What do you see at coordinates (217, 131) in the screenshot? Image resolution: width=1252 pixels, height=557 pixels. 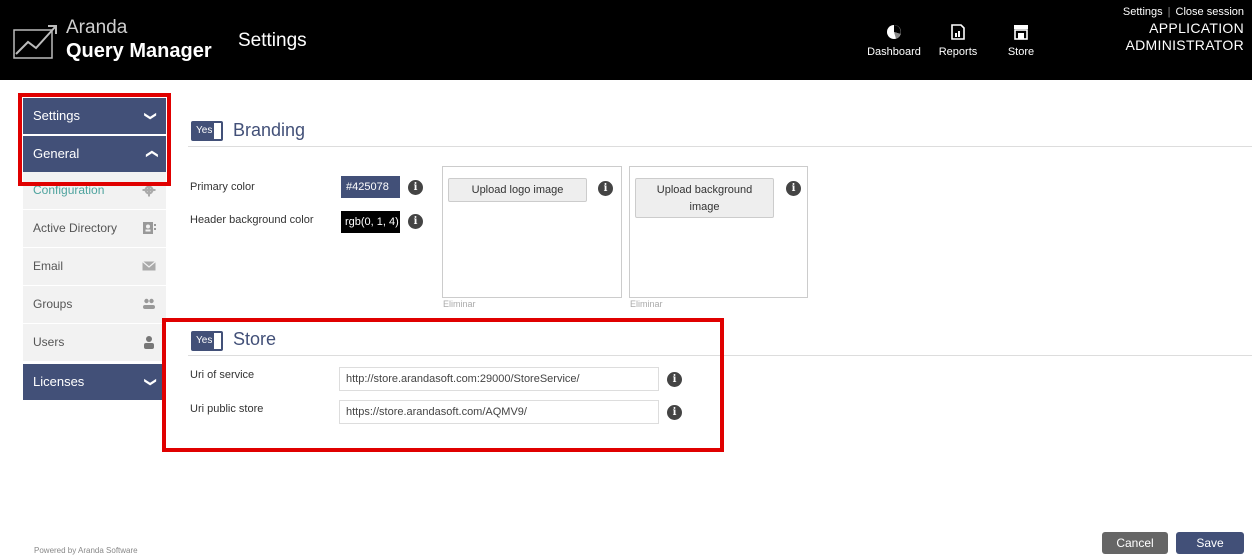 I see `toggle-knob` at bounding box center [217, 131].